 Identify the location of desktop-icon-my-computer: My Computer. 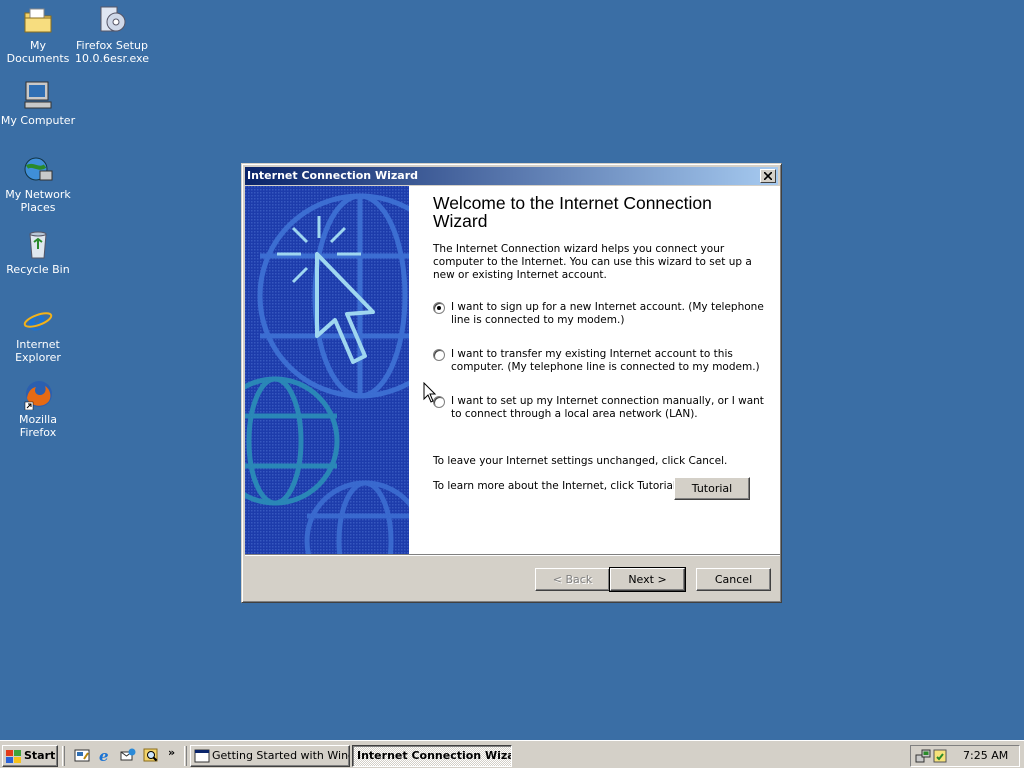
(38, 103).